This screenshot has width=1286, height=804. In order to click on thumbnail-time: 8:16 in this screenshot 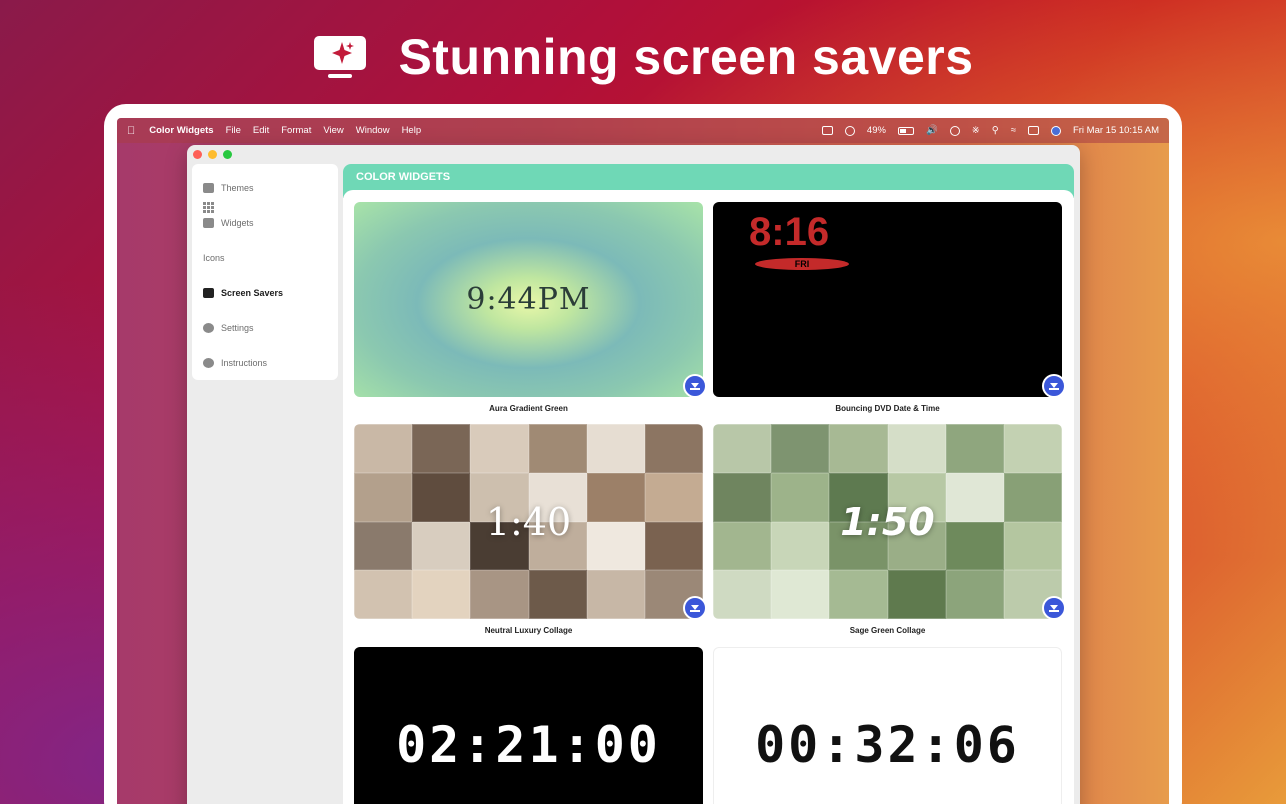, I will do `click(789, 232)`.